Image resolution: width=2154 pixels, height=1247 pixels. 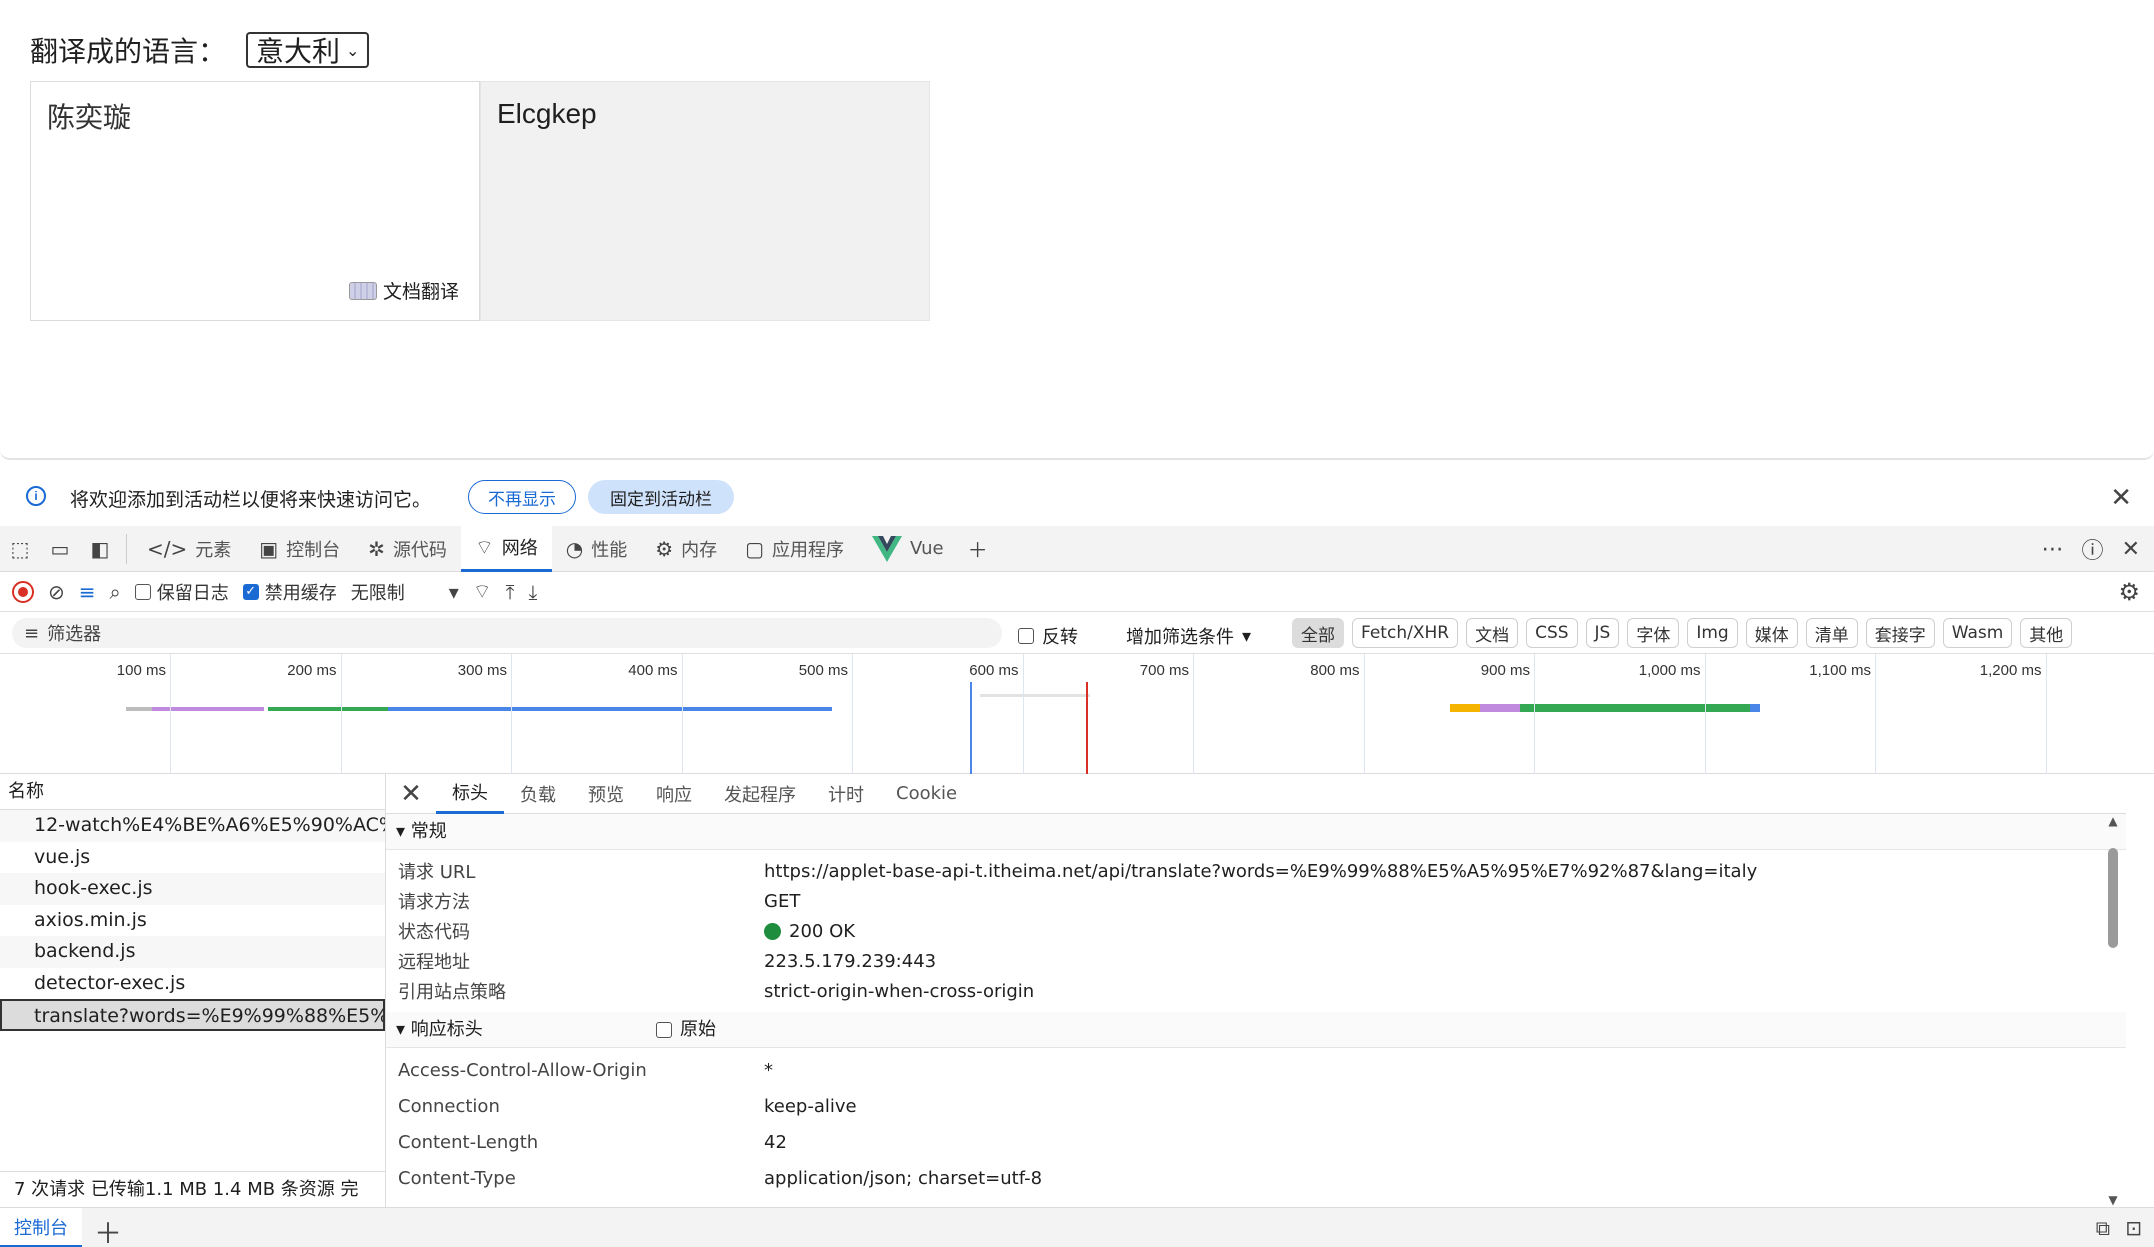 What do you see at coordinates (100, 549) in the screenshot?
I see `dock-icon: ◧` at bounding box center [100, 549].